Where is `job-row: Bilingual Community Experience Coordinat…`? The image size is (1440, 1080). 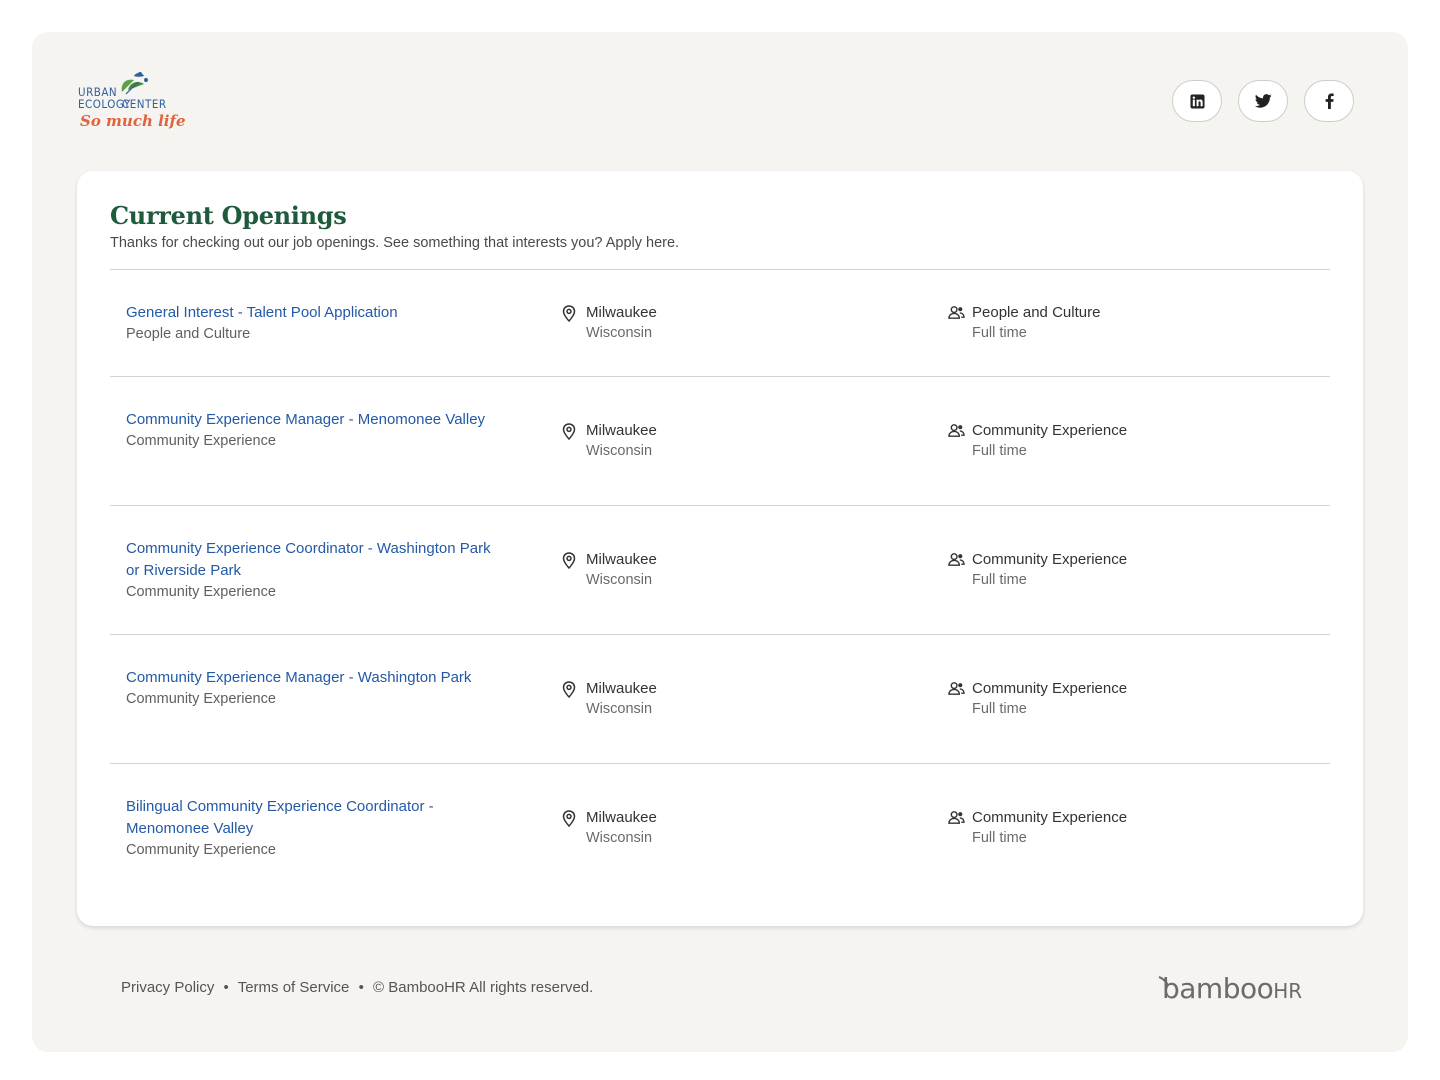
job-row: Bilingual Community Experience Coordinat… is located at coordinates (720, 827).